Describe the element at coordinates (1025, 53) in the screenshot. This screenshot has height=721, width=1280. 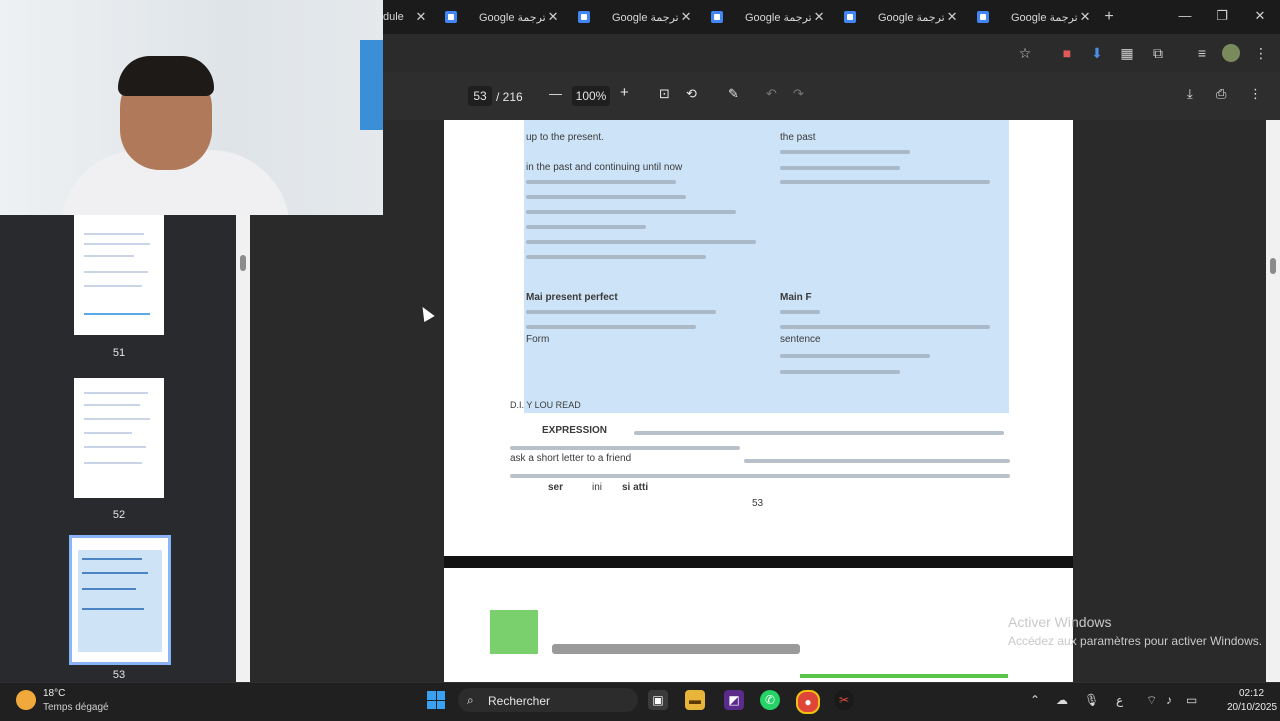
I see `bookmark-star-icon: ☆` at that location.